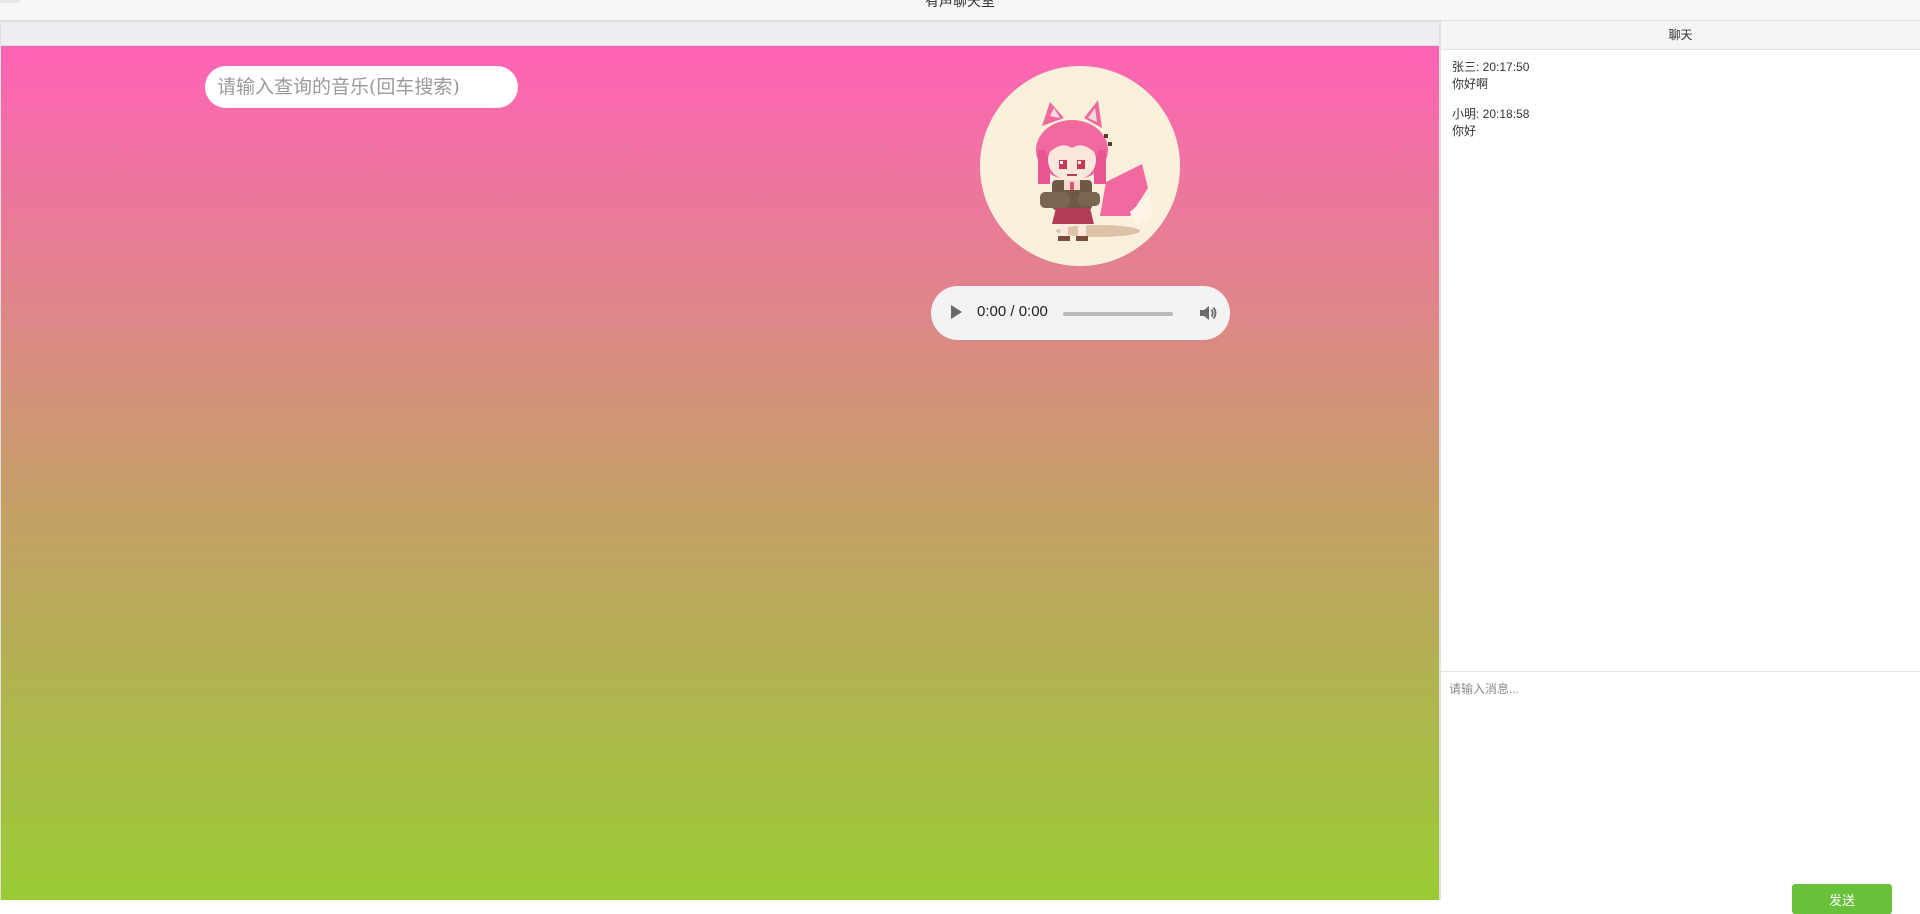 Image resolution: width=1920 pixels, height=914 pixels. I want to click on chat-message: 小明: 20:18:58 你好, so click(1680, 123).